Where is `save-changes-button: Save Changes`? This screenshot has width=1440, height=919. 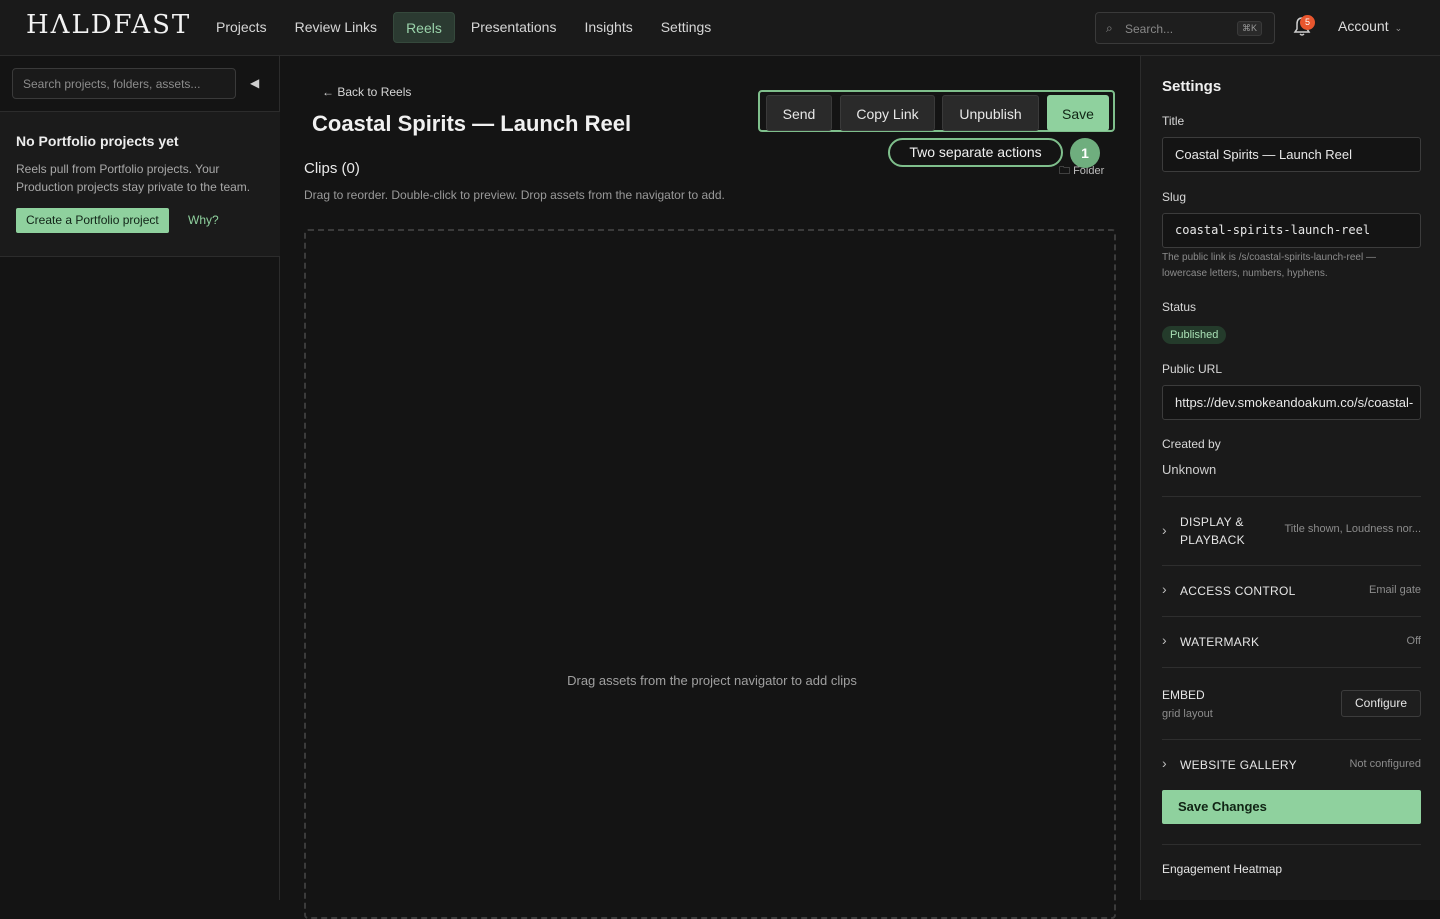
save-changes-button: Save Changes is located at coordinates (1291, 807).